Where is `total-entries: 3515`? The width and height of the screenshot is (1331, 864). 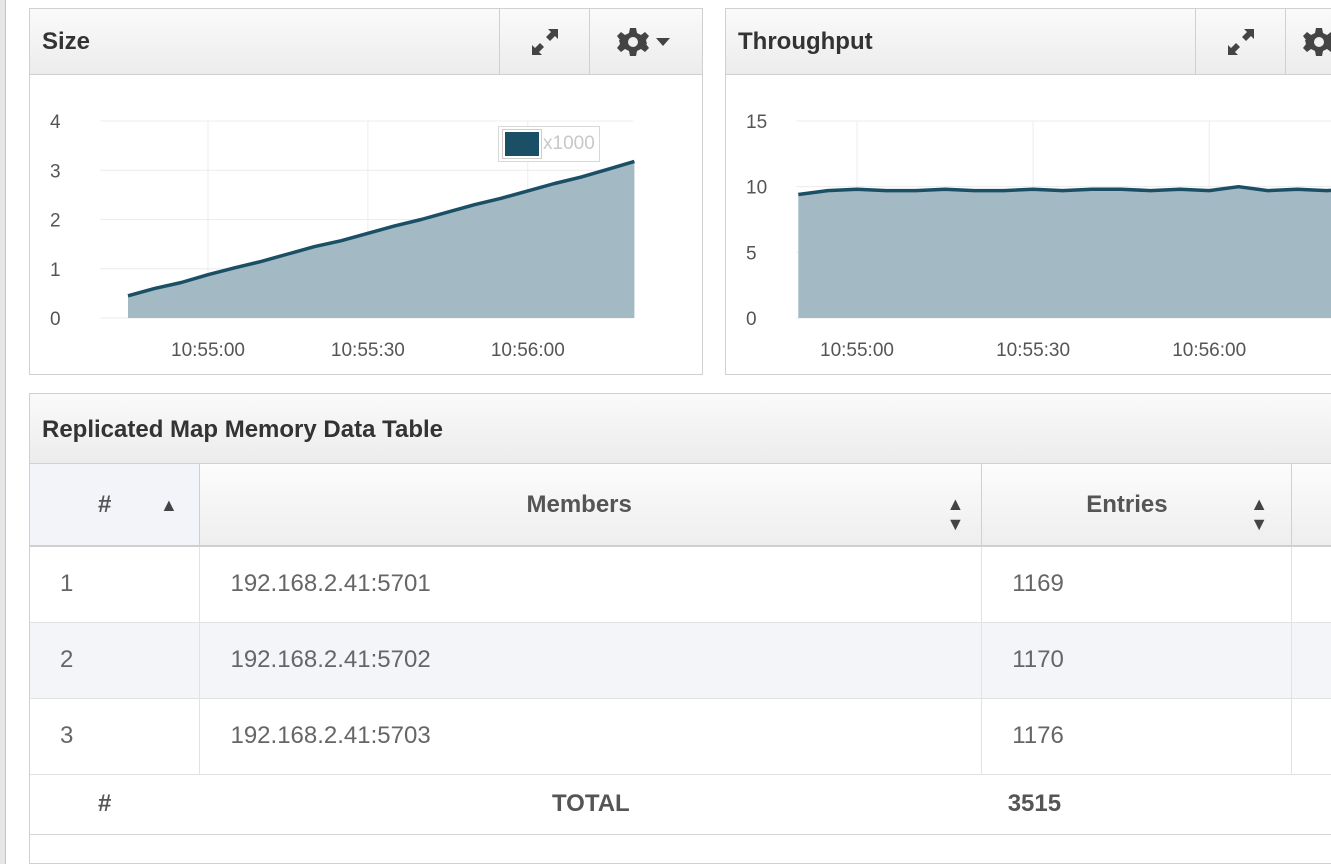
total-entries: 3515 is located at coordinates (1136, 804).